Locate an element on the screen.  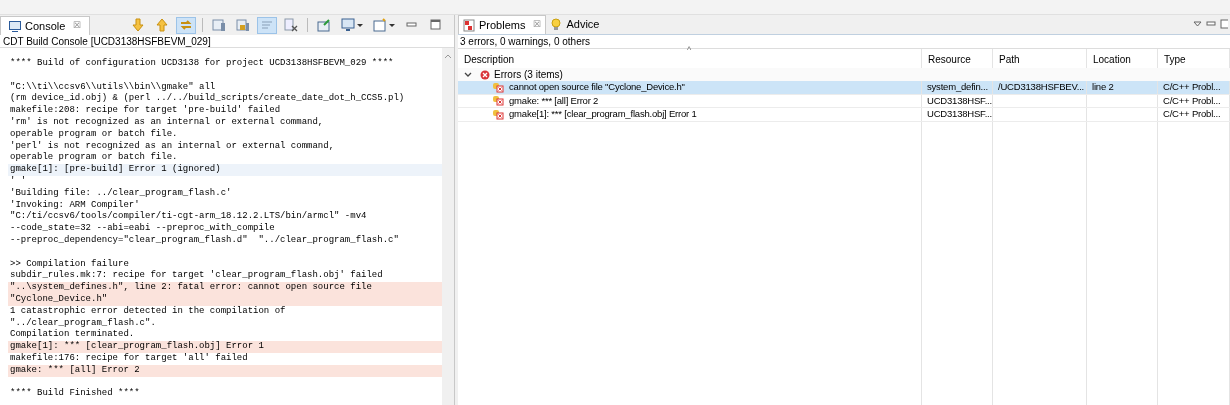
console-line: makefile:176: recipe for target 'all' failed is located at coordinates (129, 358).